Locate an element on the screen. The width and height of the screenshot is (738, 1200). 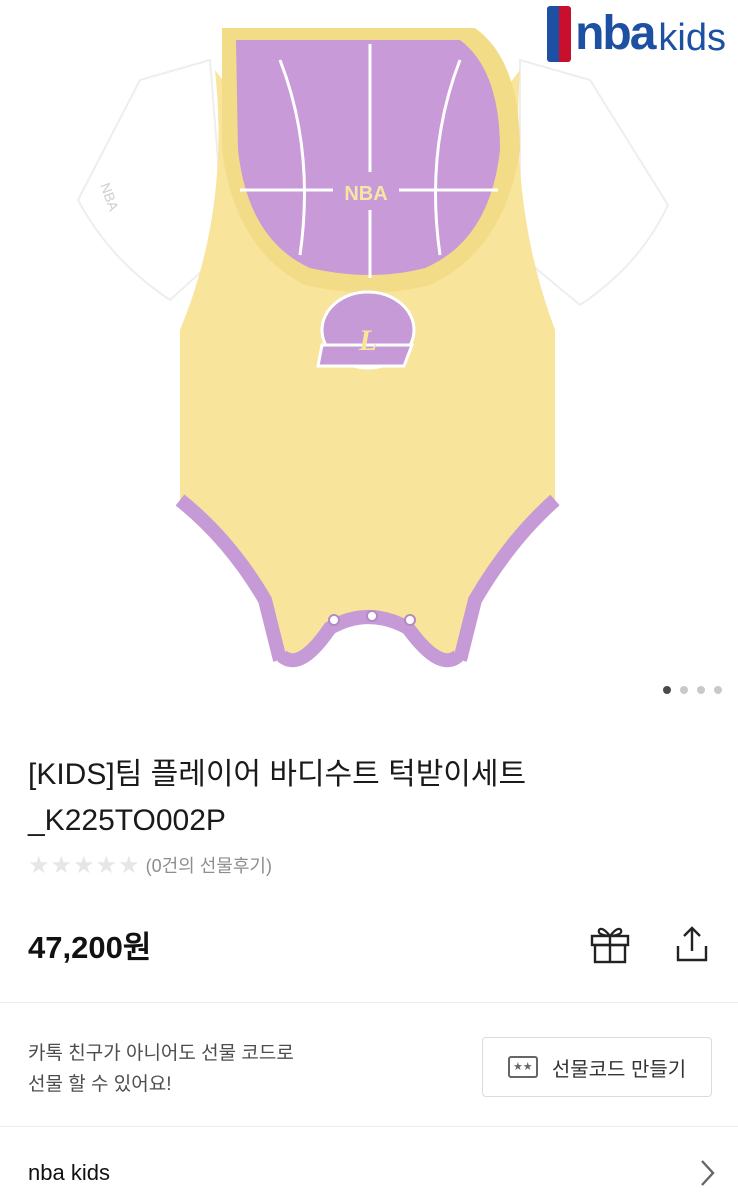
gift-note-line: 카톡 친구가 아니어도 선물 코드로 is located at coordinates (161, 1053).